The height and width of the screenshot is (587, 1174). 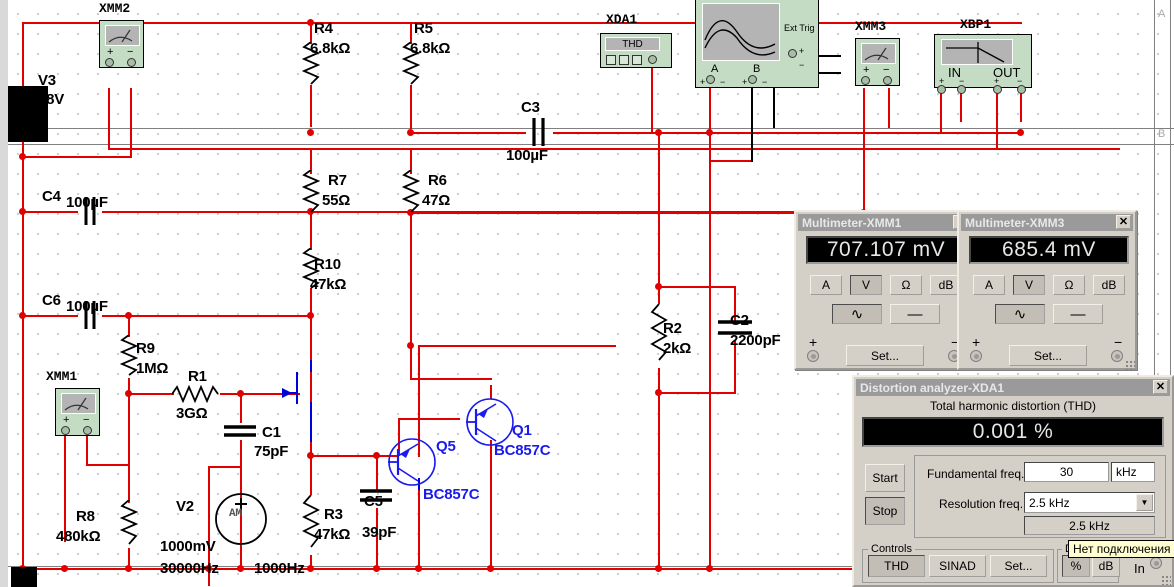 I want to click on label-am-frequency: 1000Hz, so click(x=279, y=568).